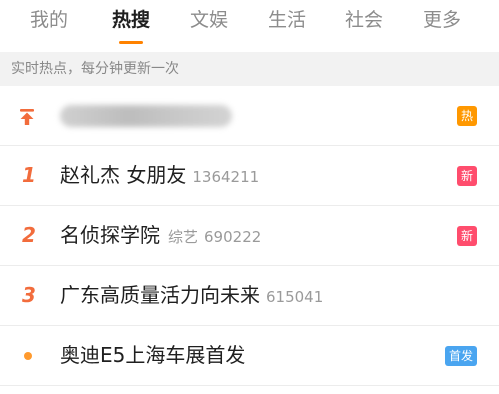  I want to click on item-title: 广东高质量活力向未来, so click(160, 295).